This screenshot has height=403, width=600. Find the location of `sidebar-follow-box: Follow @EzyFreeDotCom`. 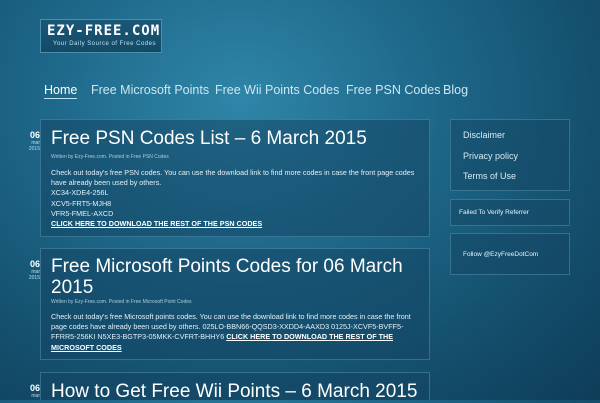

sidebar-follow-box: Follow @EzyFreeDotCom is located at coordinates (510, 254).